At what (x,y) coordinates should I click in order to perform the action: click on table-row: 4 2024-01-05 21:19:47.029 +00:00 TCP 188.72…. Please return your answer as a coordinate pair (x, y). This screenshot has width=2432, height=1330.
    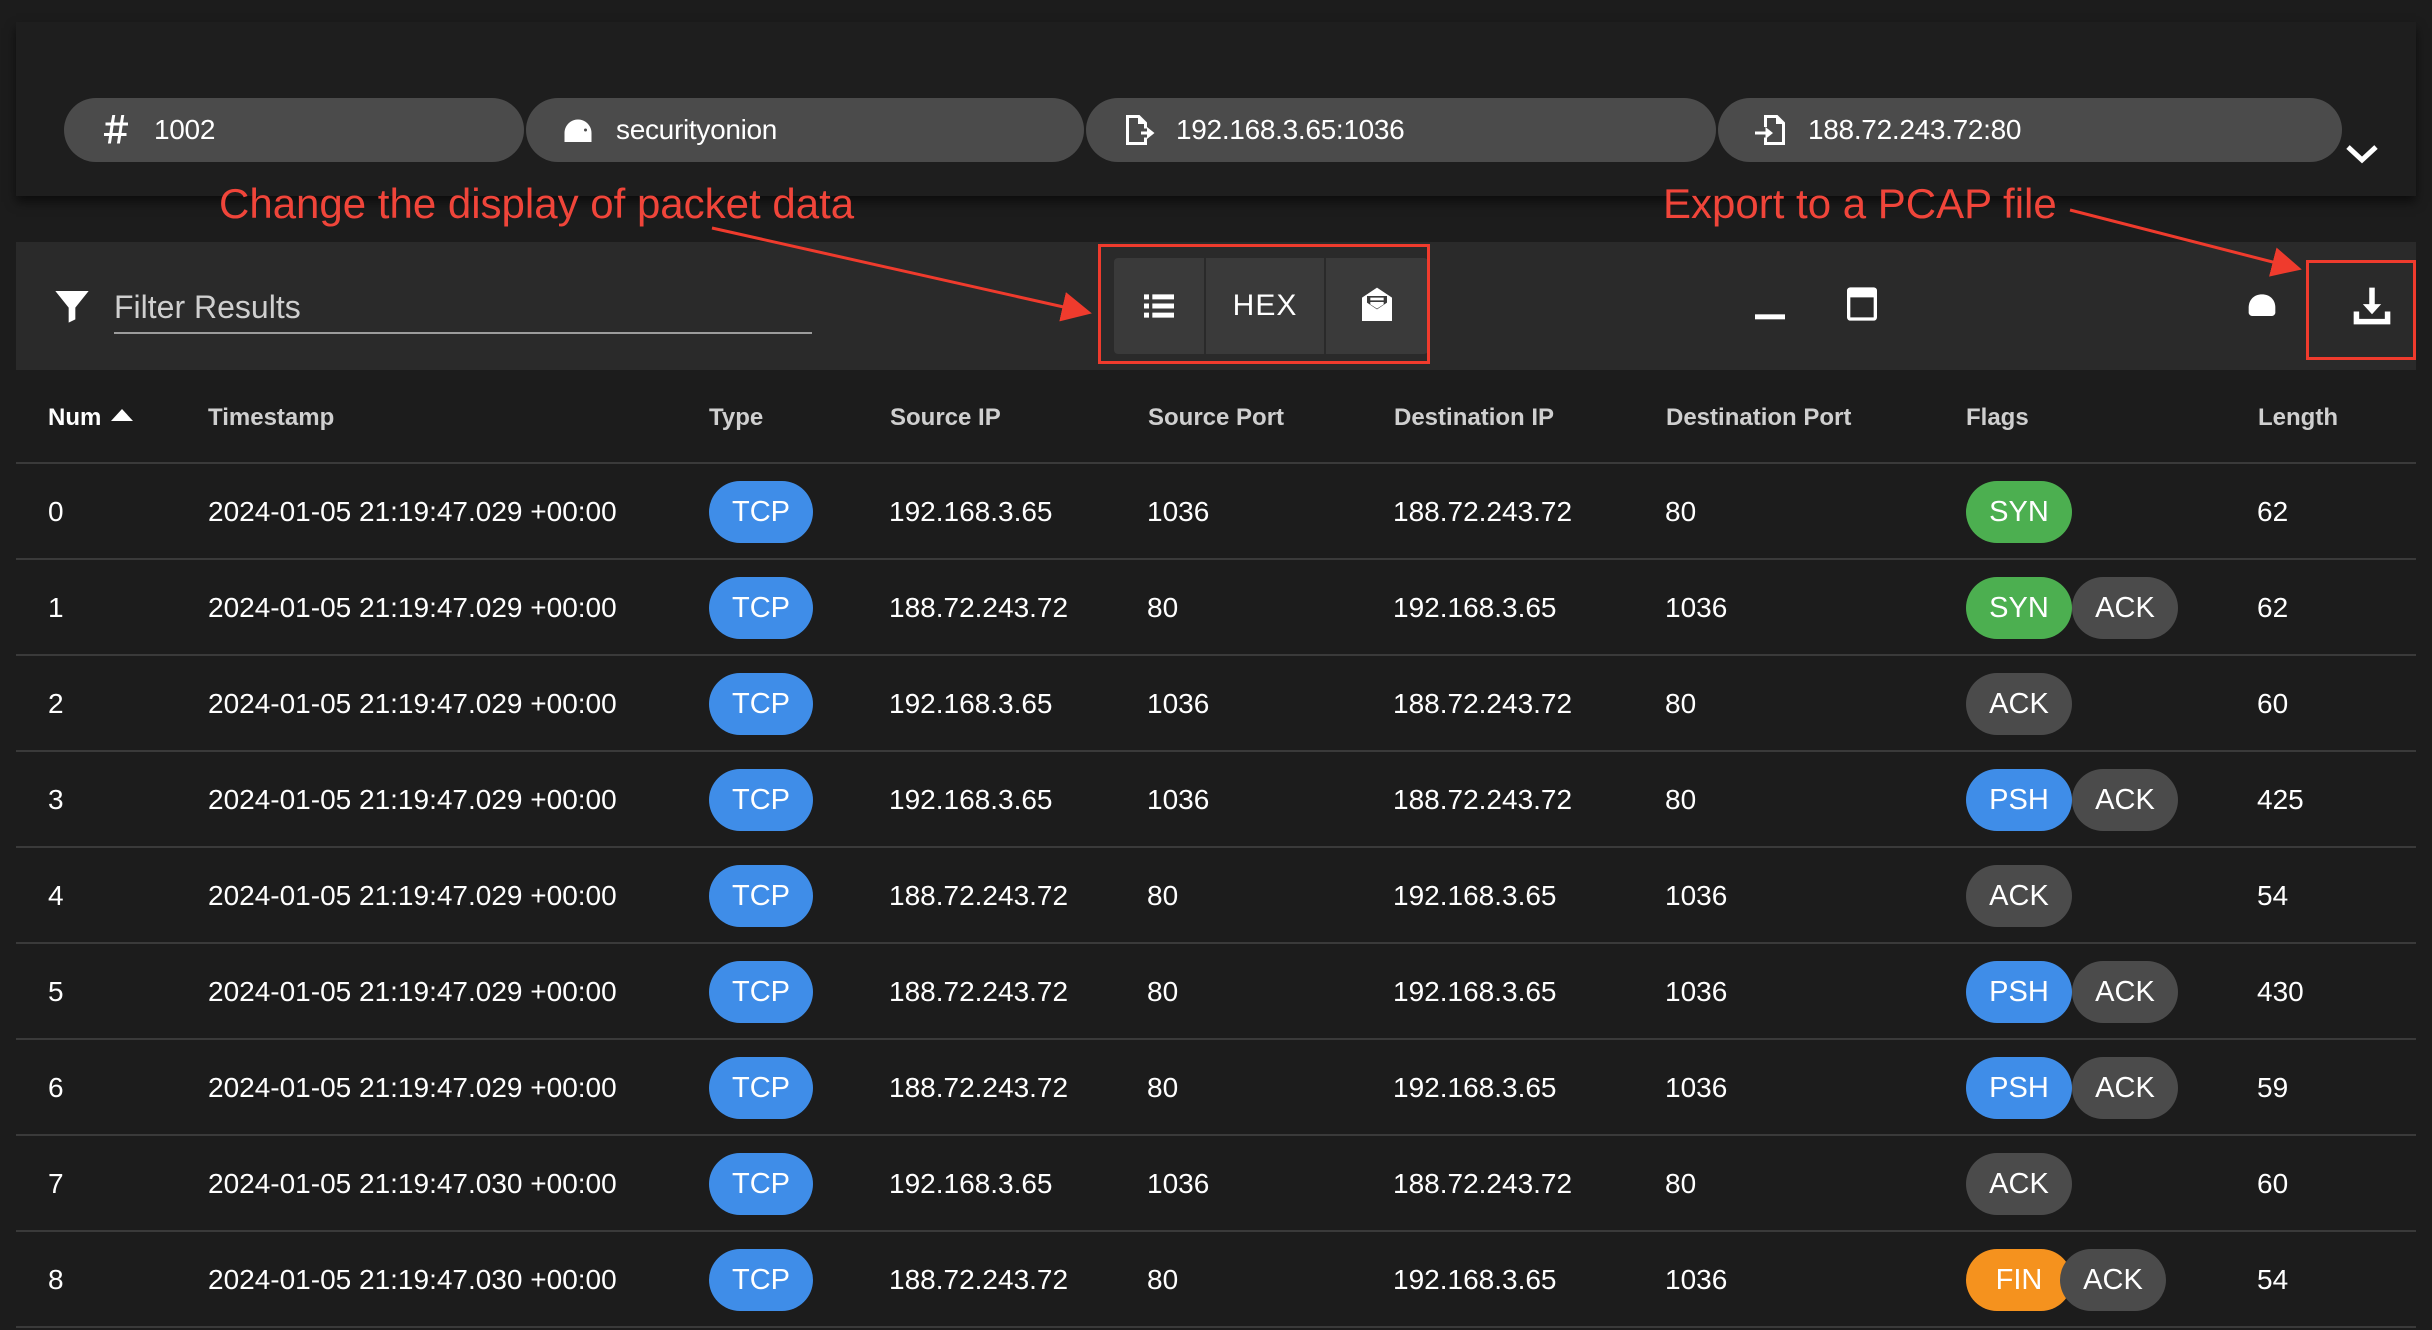
    Looking at the image, I should click on (1216, 896).